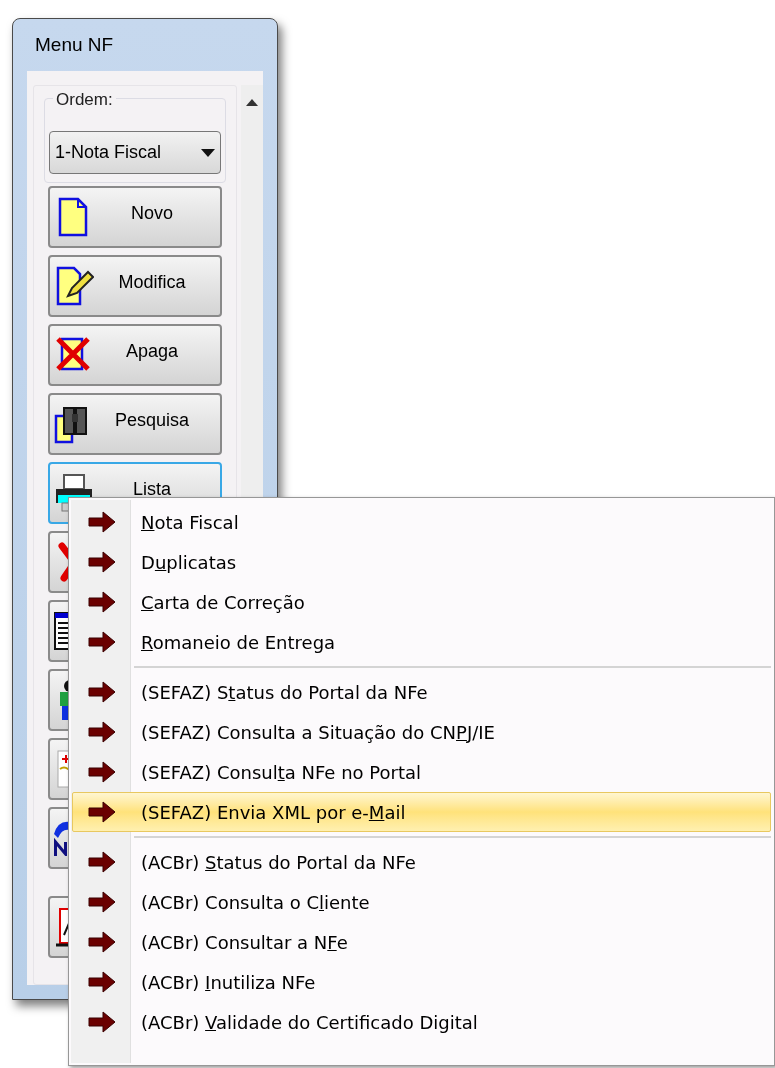  I want to click on menu-item: Carta de Correção, so click(421, 602).